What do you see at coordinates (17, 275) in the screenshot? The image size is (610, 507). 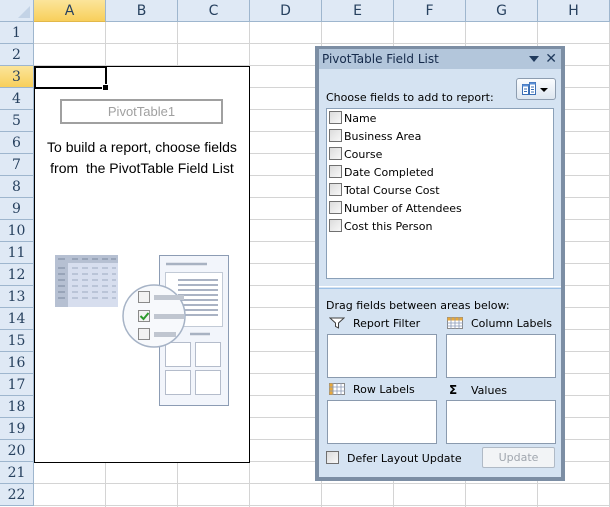 I see `row-header-12: 12` at bounding box center [17, 275].